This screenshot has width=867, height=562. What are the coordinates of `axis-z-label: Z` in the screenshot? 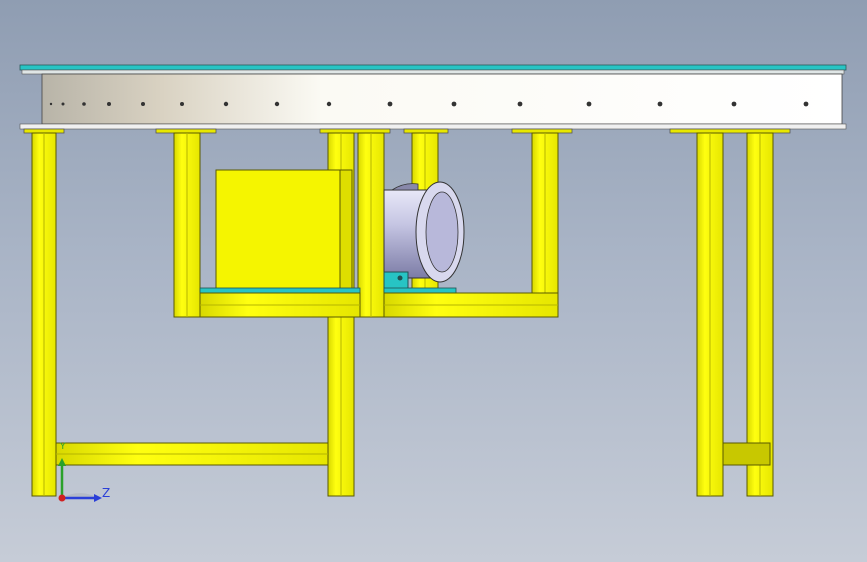 It's located at (106, 493).